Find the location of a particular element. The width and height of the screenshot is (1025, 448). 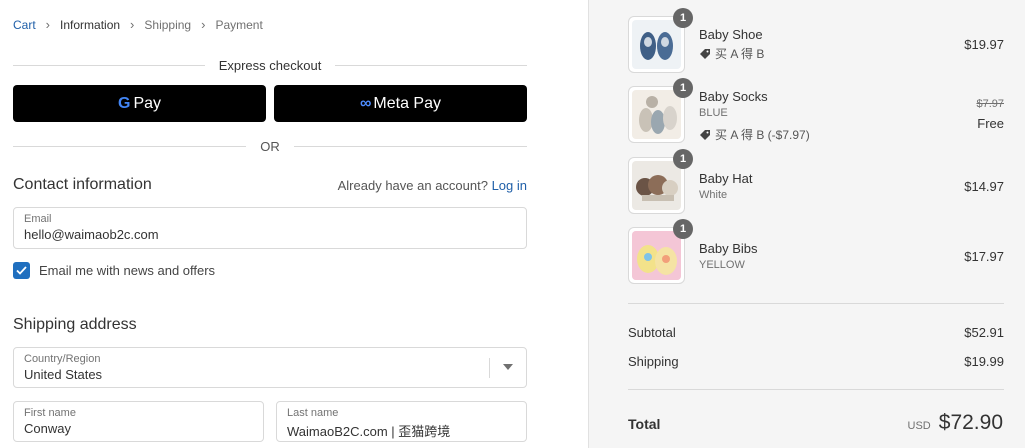

or-divider: OR is located at coordinates (270, 146).